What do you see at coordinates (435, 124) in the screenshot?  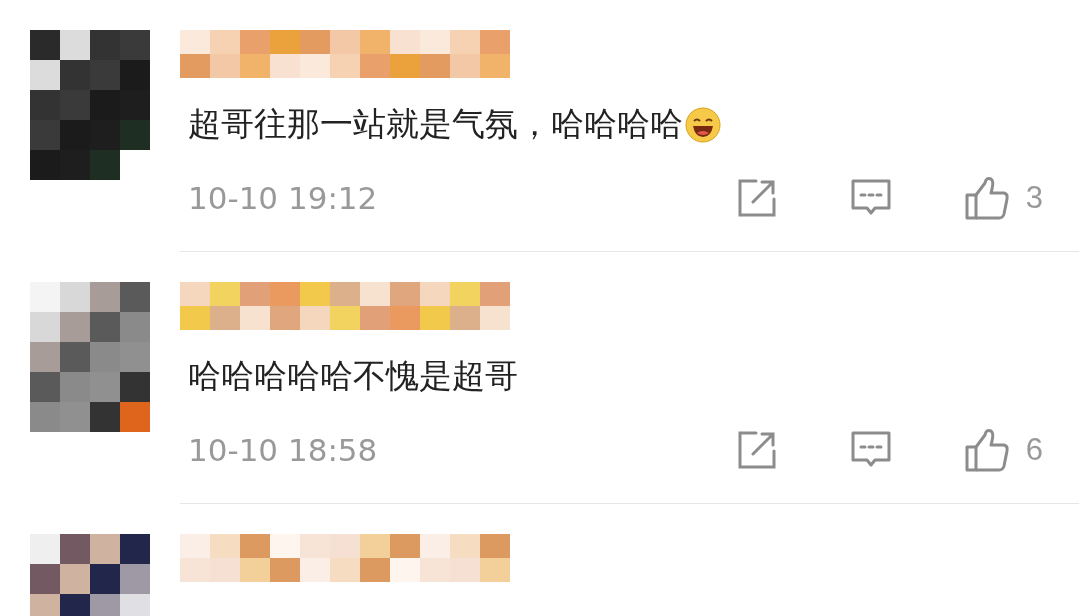 I see `comment-text: 超哥往那一站就是气氛，哈哈哈哈` at bounding box center [435, 124].